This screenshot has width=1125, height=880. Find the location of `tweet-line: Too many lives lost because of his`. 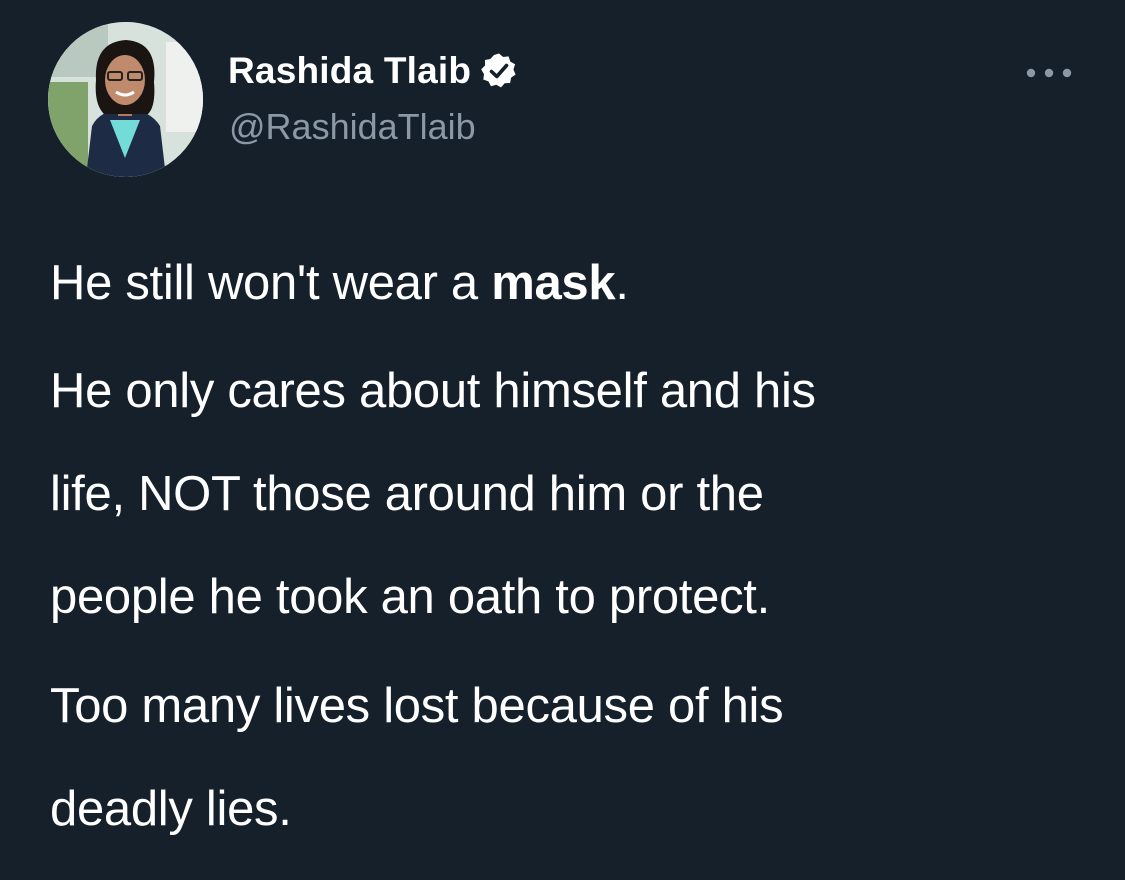

tweet-line: Too many lives lost because of his is located at coordinates (417, 706).